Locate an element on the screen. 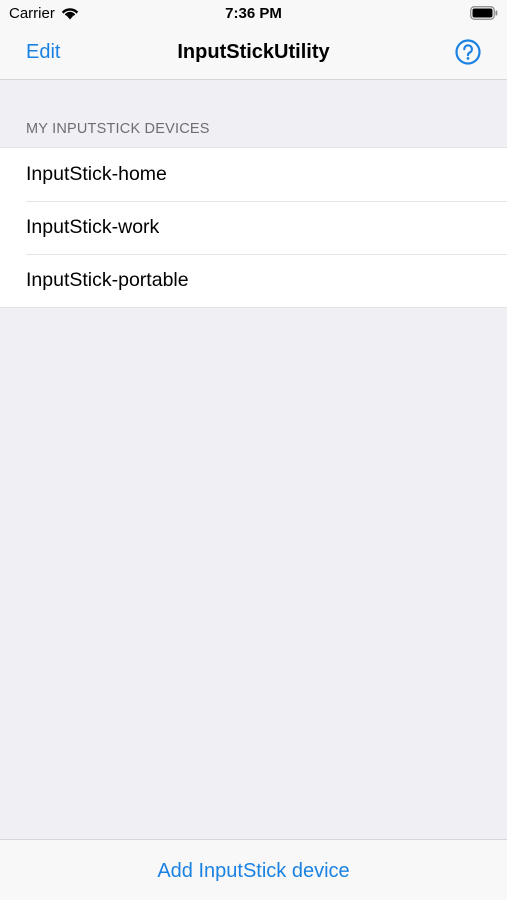 The height and width of the screenshot is (900, 507). battery-icon is located at coordinates (484, 13).